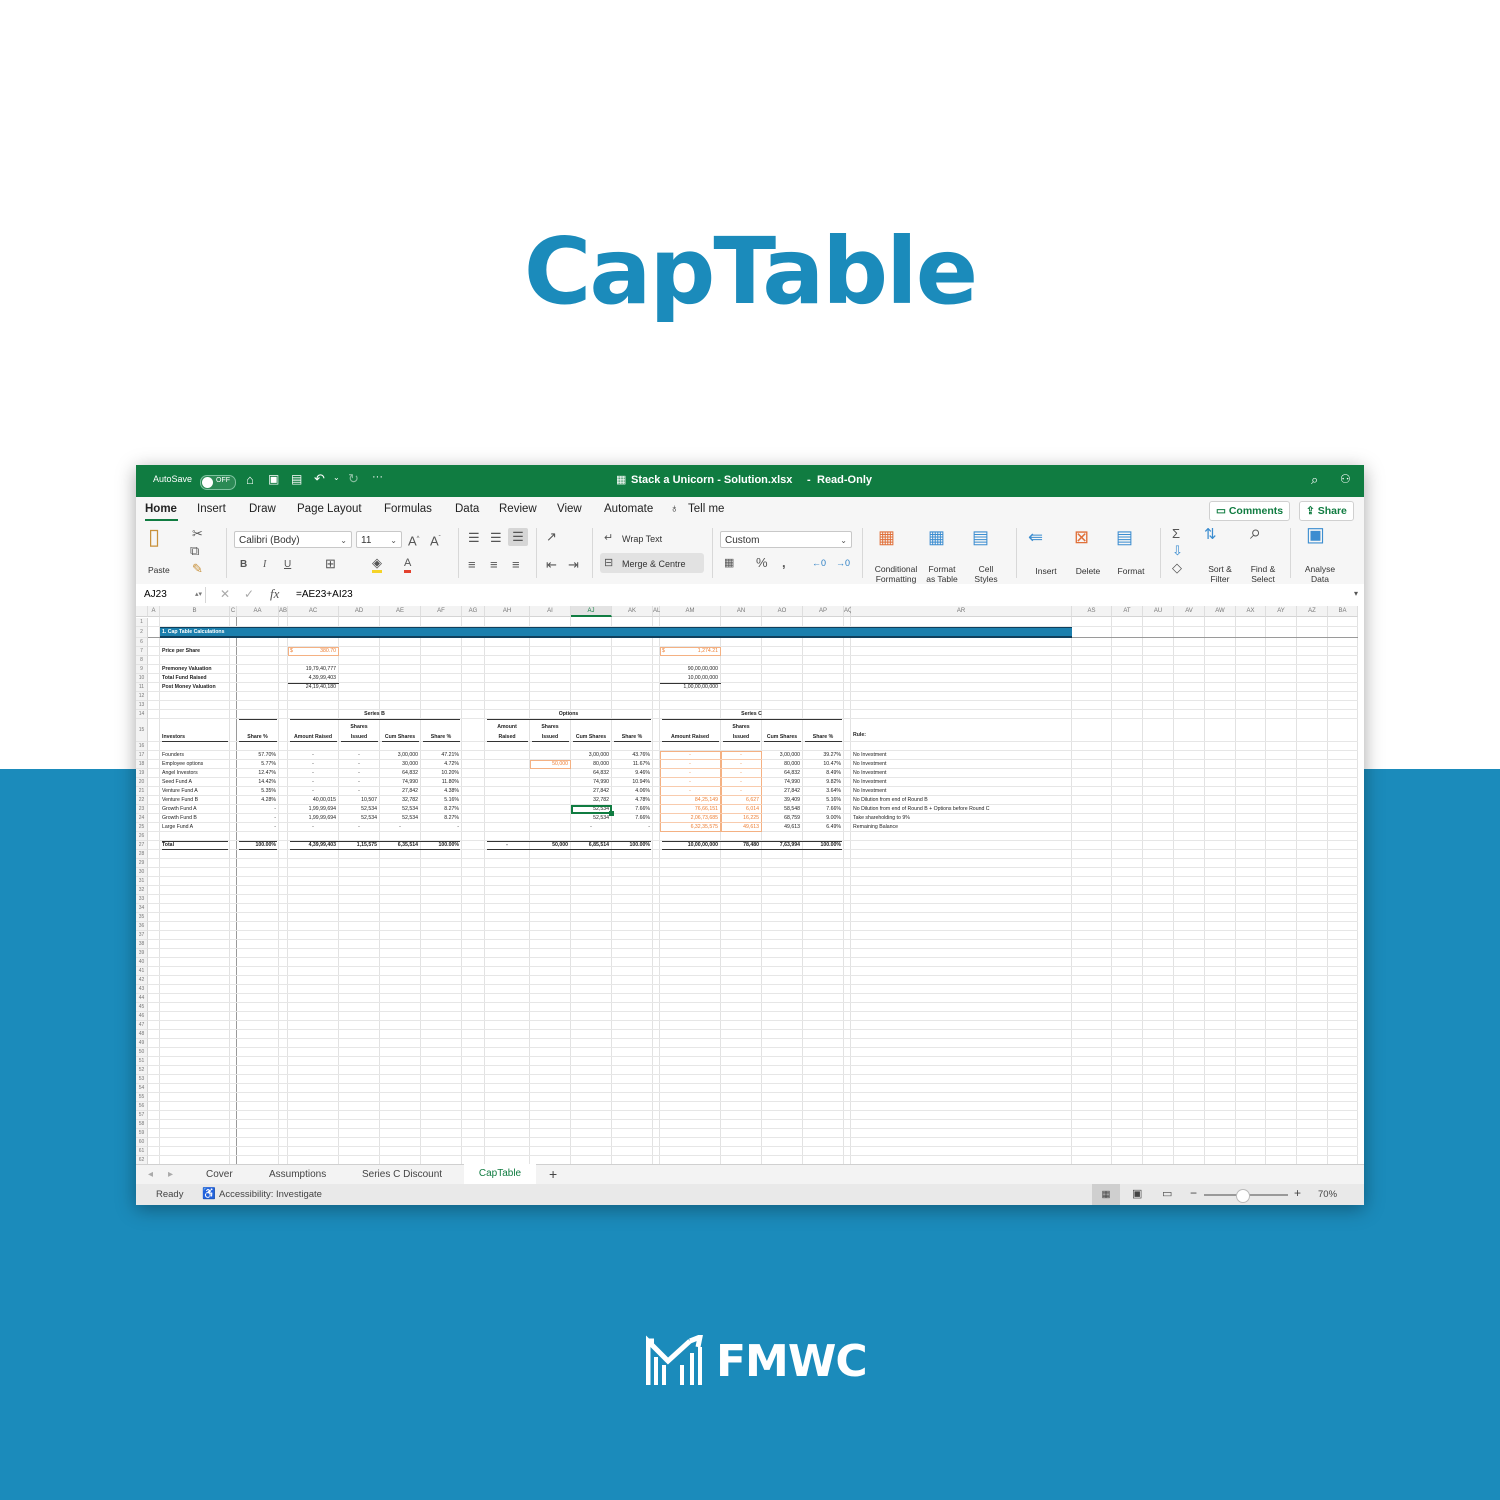  What do you see at coordinates (313, 800) in the screenshot?
I see `cell-b-amount: 40,00,015` at bounding box center [313, 800].